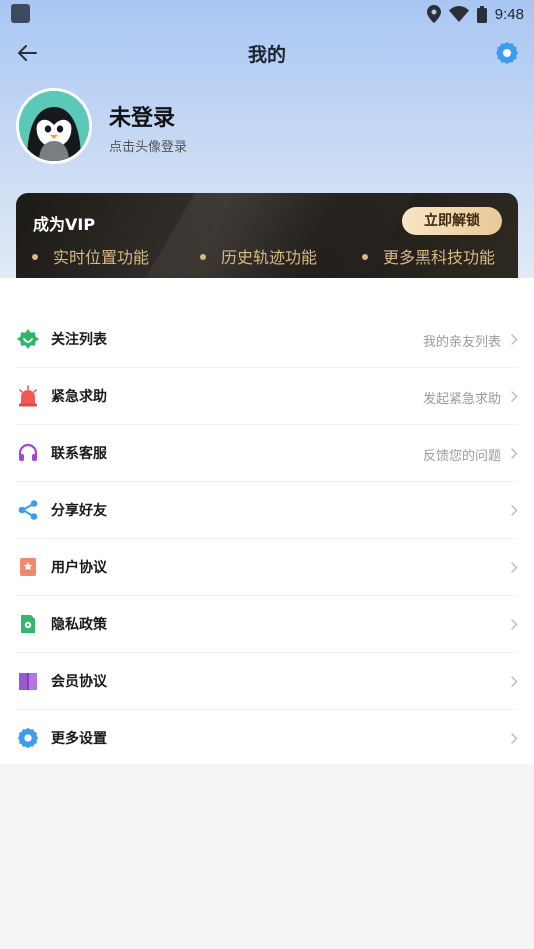 The height and width of the screenshot is (949, 534). Describe the element at coordinates (28, 452) in the screenshot. I see `headset-icon` at that location.